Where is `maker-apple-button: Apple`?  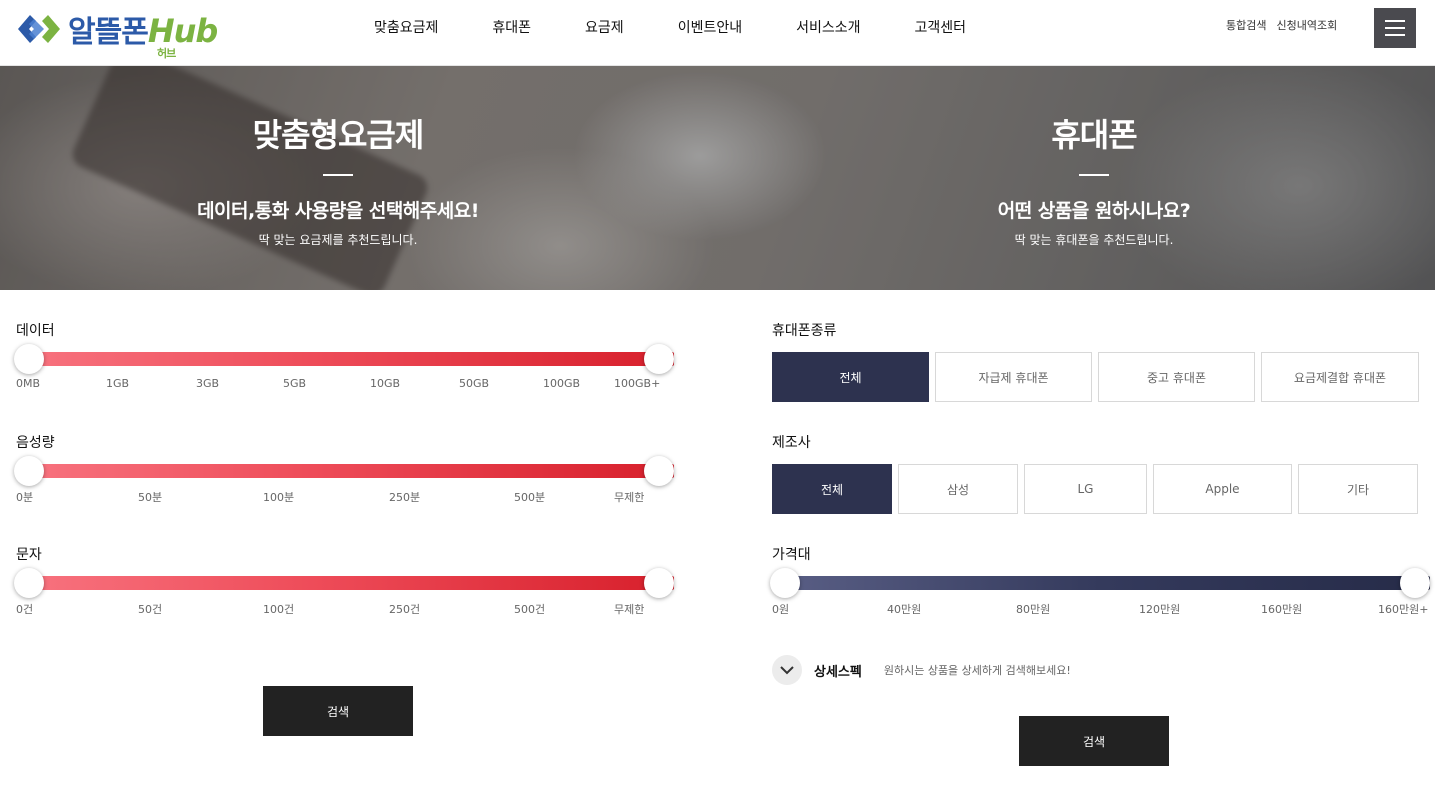
maker-apple-button: Apple is located at coordinates (1222, 489).